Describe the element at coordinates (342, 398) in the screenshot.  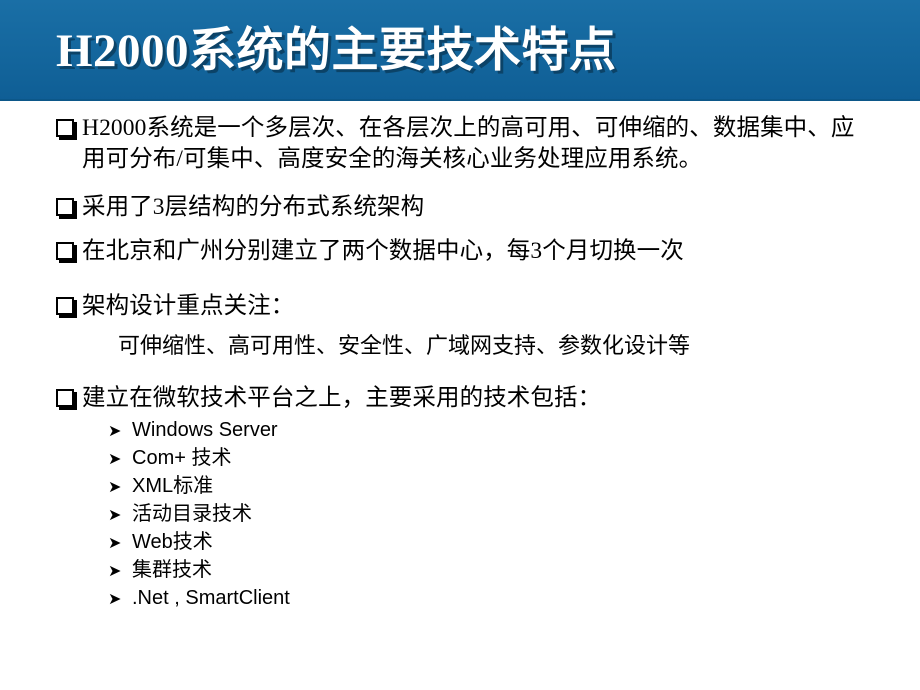
I see `bullet-text-5: 建立在微软技术平台之上，主要采用的技术包括：` at that location.